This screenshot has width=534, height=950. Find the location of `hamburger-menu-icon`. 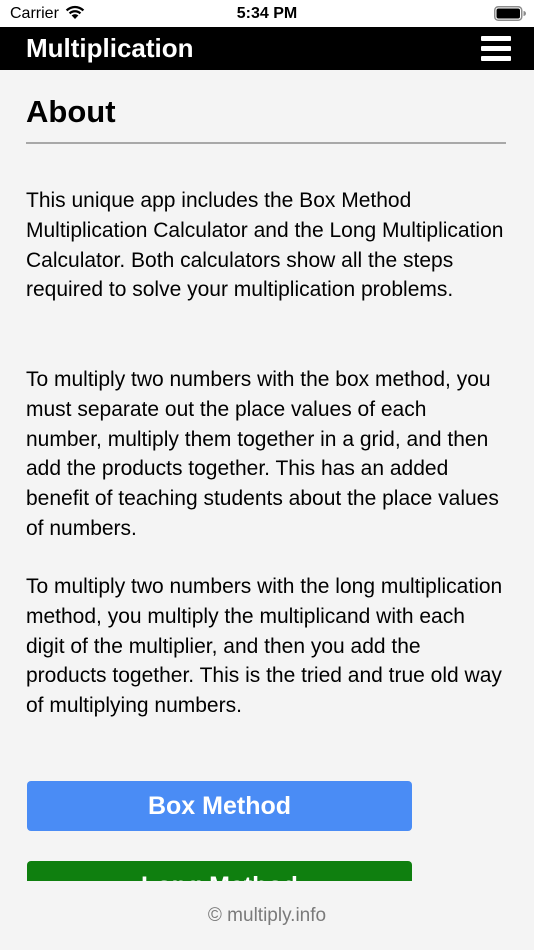

hamburger-menu-icon is located at coordinates (497, 49).